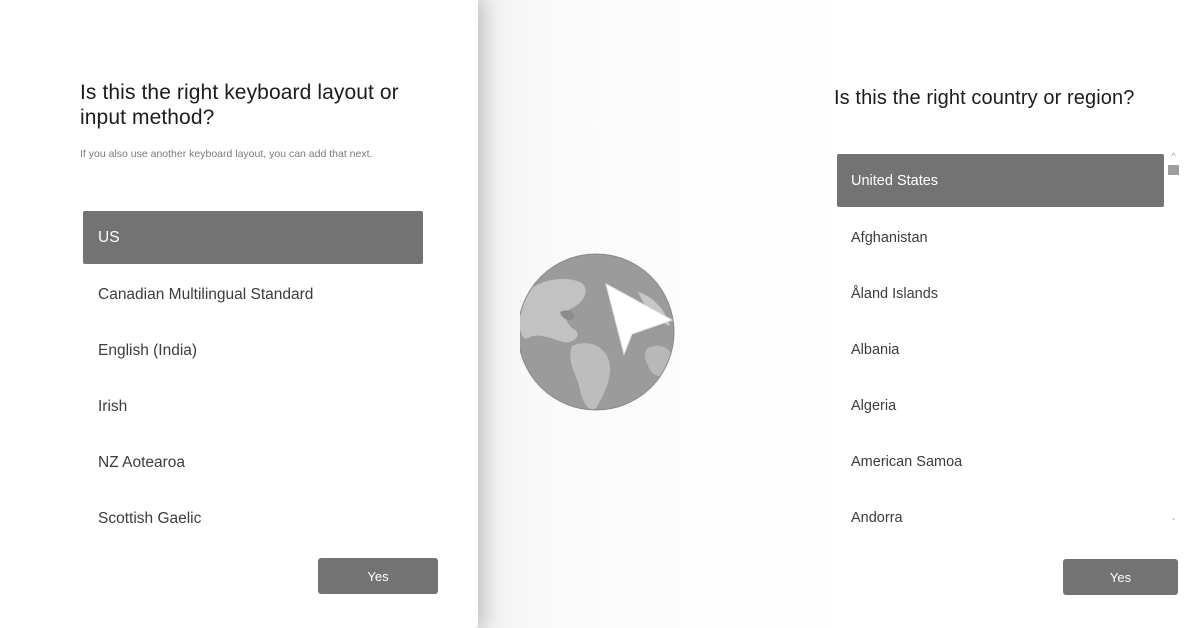 The height and width of the screenshot is (628, 1200). I want to click on layout-option-nz-aotearoa: NZ Aotearoa, so click(253, 463).